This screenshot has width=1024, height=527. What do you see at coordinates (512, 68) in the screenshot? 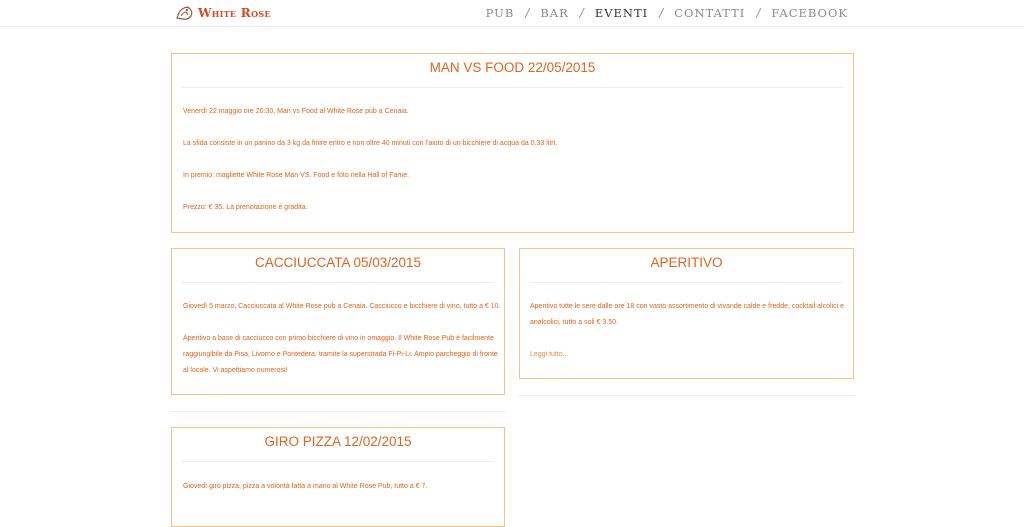
I see `event-title: MAN VS FOOD 22/05/2015` at bounding box center [512, 68].